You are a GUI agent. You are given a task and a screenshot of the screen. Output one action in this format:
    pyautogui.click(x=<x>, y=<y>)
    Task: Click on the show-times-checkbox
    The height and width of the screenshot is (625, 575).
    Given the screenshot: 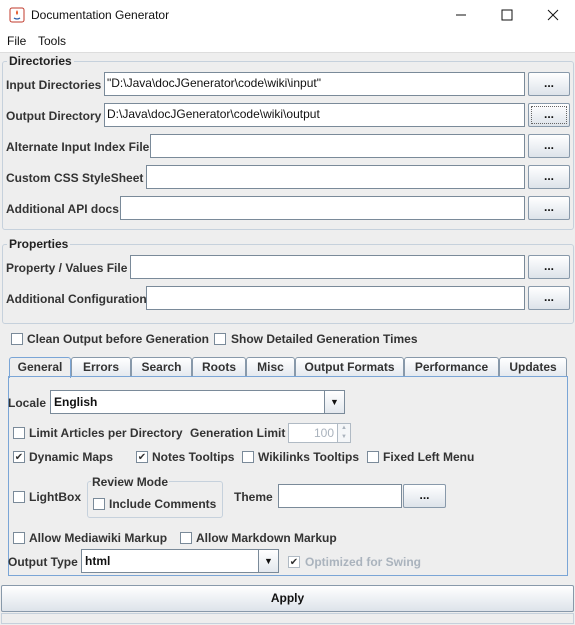 What is the action you would take?
    pyautogui.click(x=220, y=339)
    